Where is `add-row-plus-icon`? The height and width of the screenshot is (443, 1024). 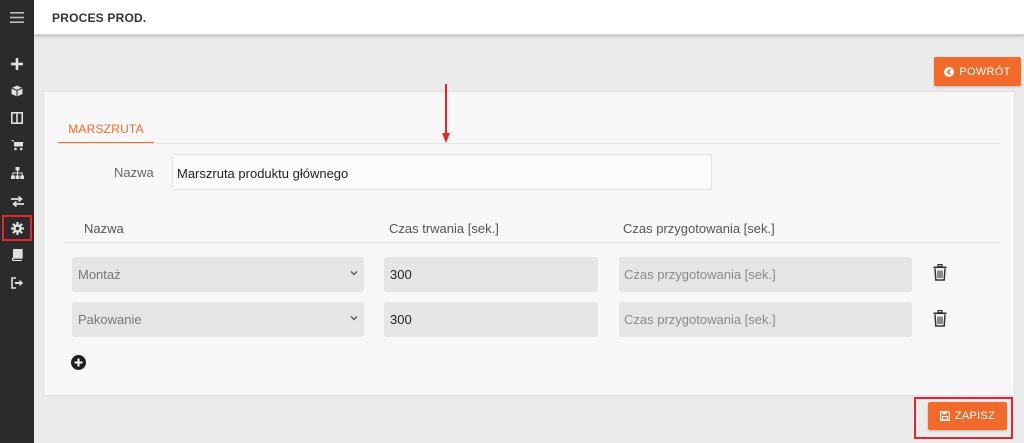 add-row-plus-icon is located at coordinates (78, 362).